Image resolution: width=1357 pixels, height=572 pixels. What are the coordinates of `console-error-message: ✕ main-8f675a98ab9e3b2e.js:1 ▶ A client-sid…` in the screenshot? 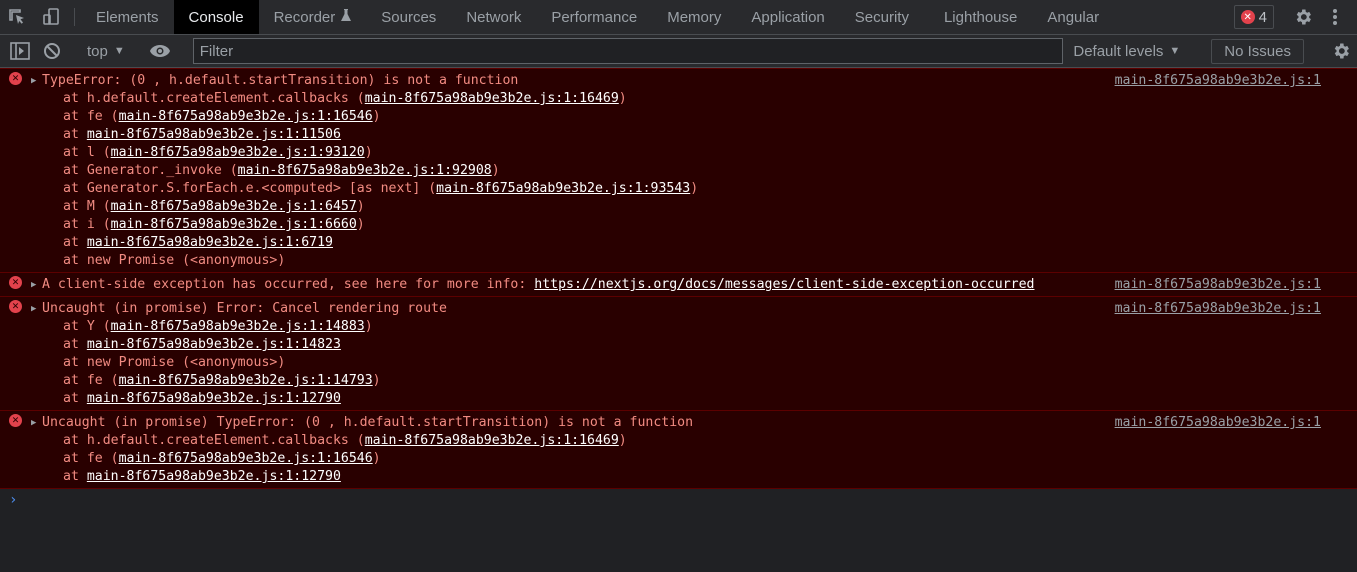 It's located at (678, 285).